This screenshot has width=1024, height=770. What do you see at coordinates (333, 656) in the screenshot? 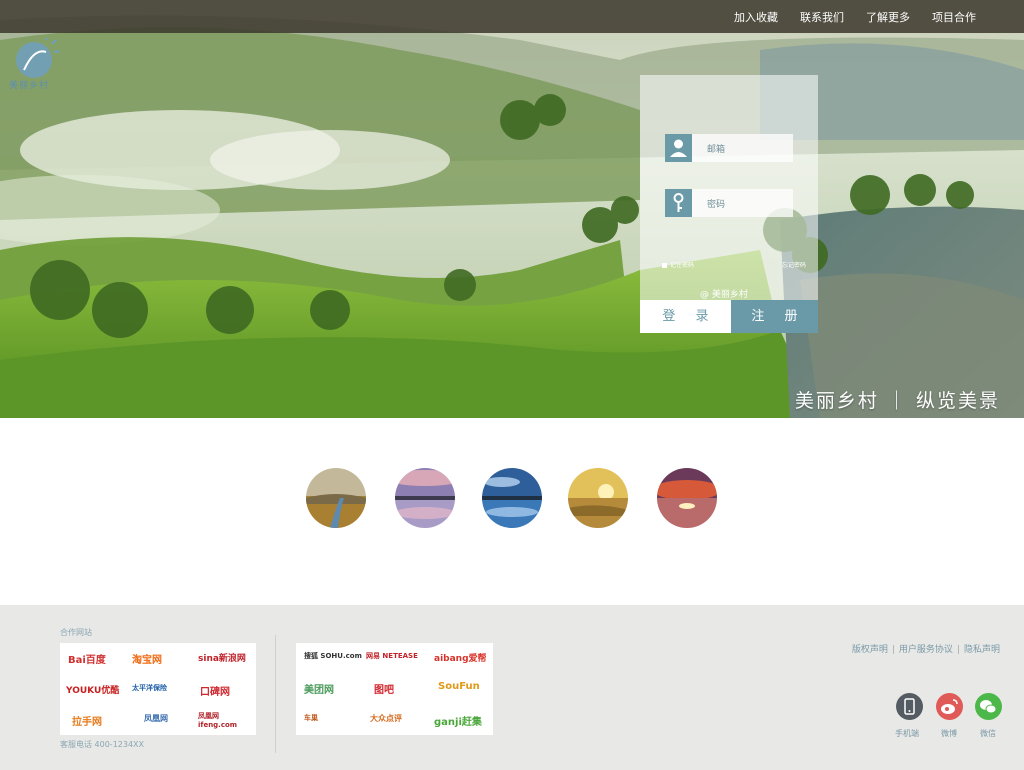
I see `partner-logo: 搜狐 SOHU.com` at bounding box center [333, 656].